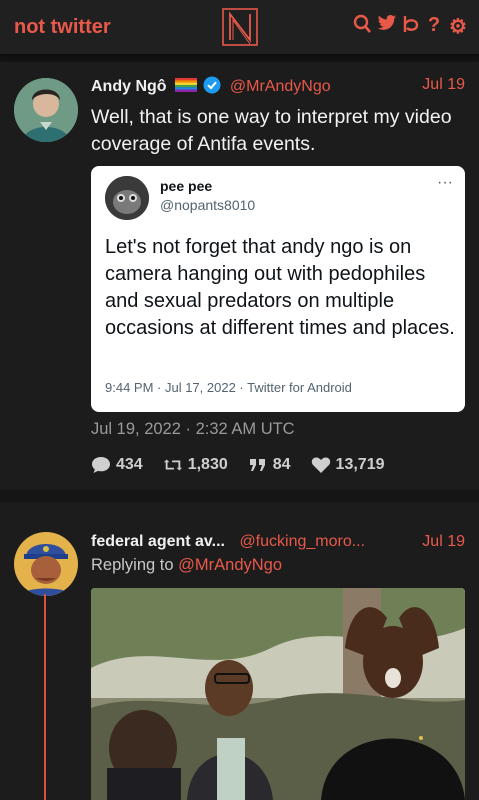  Describe the element at coordinates (101, 465) in the screenshot. I see `reply-icon` at that location.